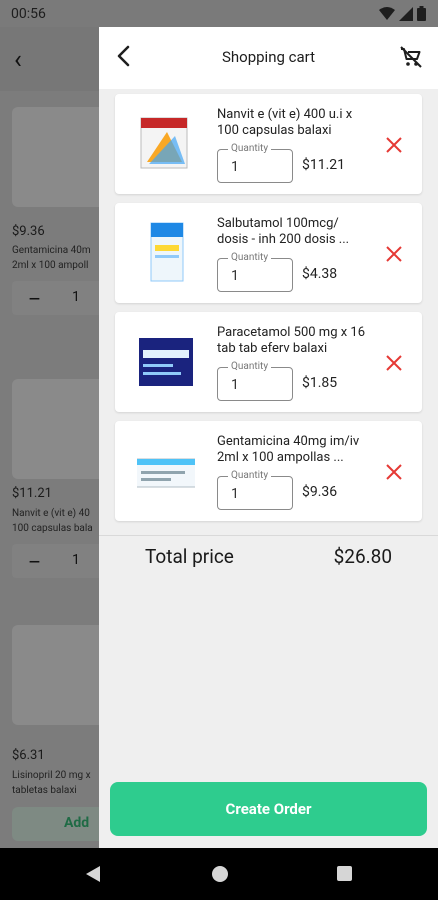 The width and height of the screenshot is (438, 900). I want to click on remove-cart-icon, so click(411, 57).